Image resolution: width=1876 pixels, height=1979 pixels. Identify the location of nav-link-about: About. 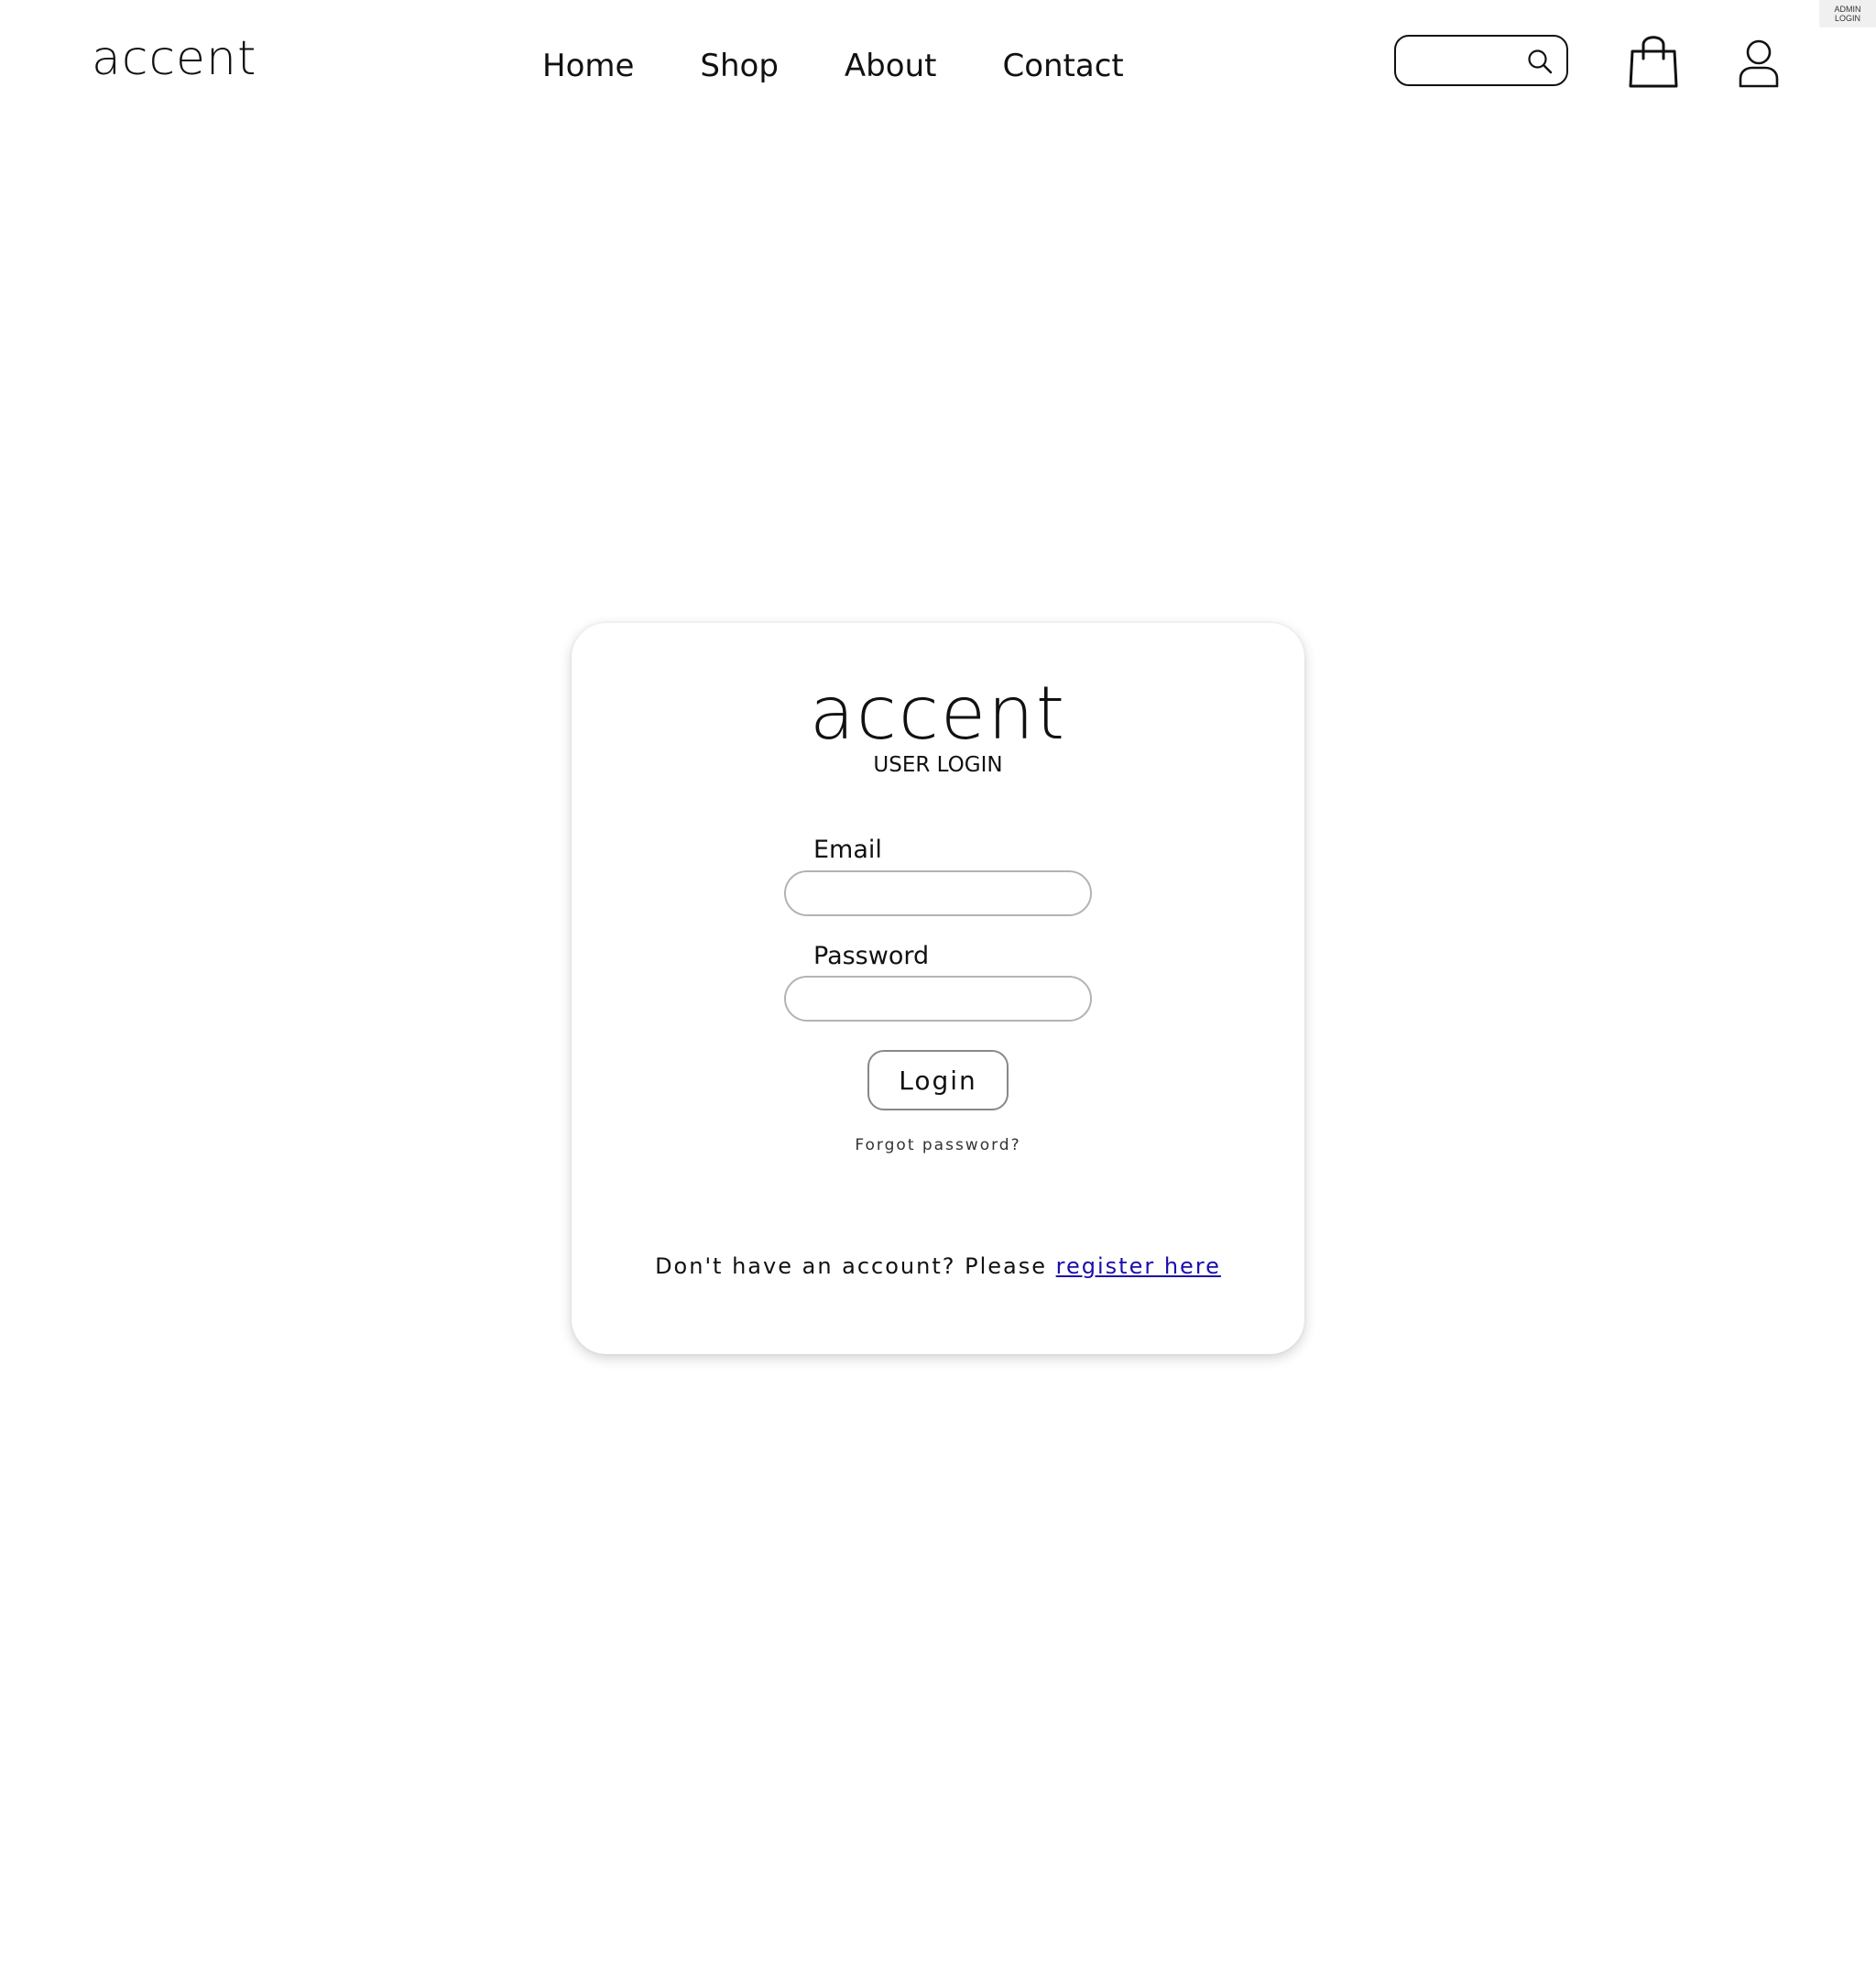
(891, 66).